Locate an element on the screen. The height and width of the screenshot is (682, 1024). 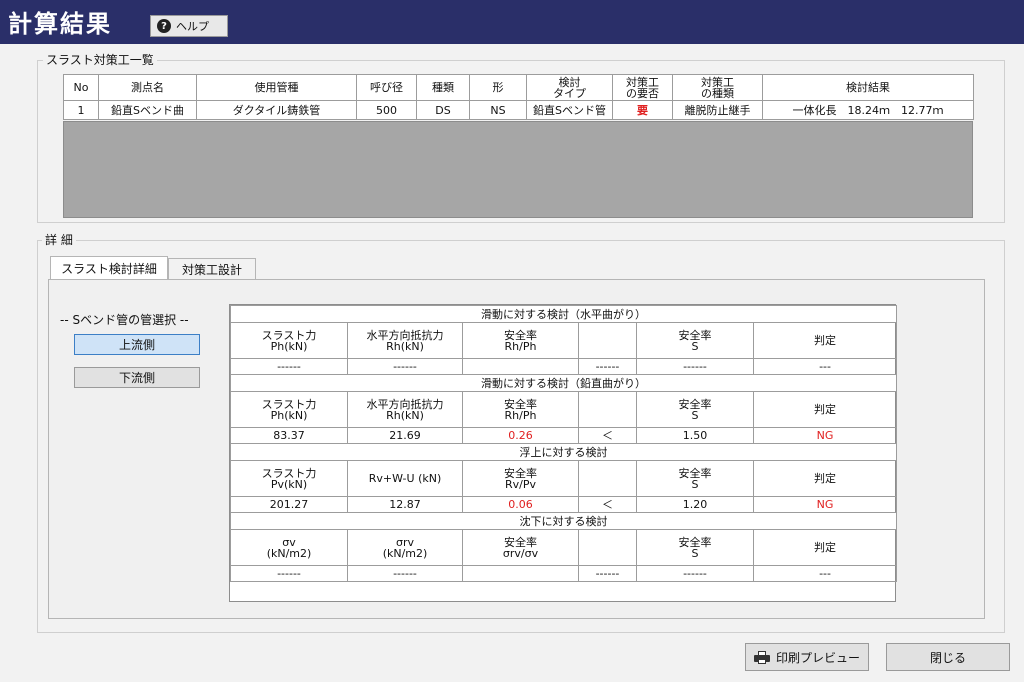
cell-pipe-type: ダクタイル鋳鉄管 is located at coordinates (276, 110).